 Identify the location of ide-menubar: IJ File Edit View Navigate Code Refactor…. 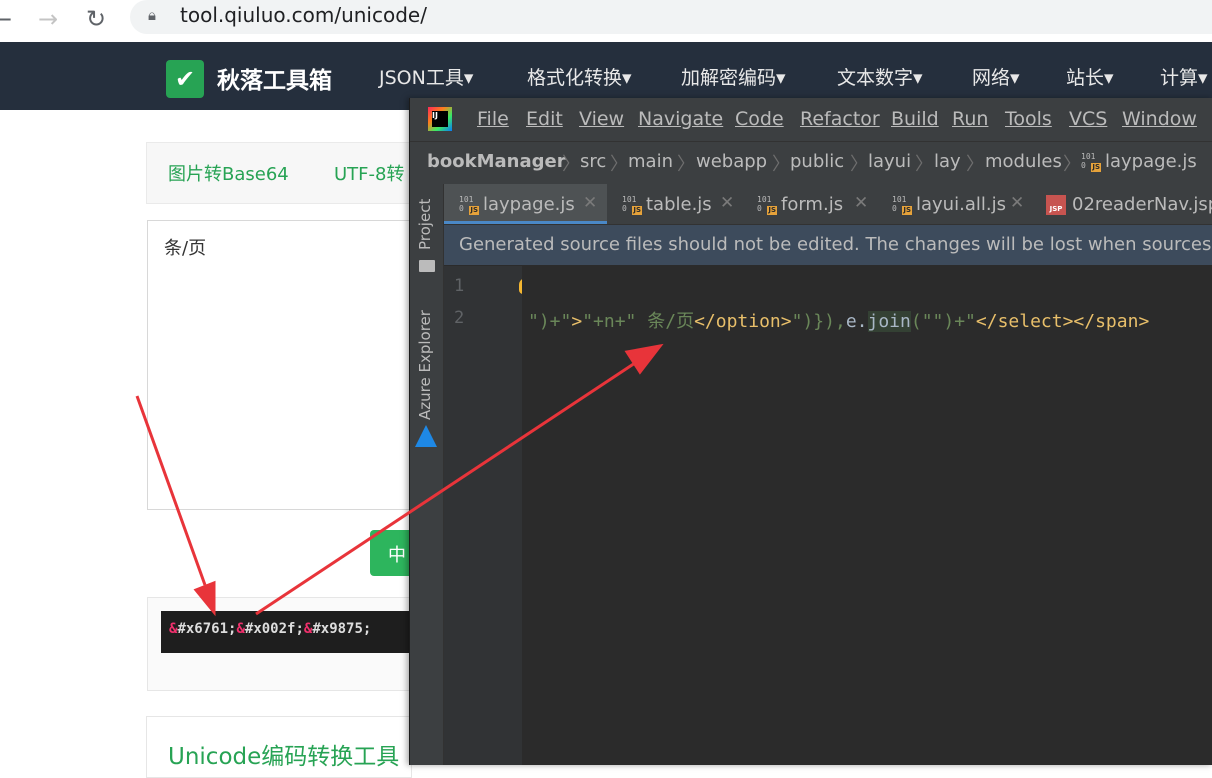
(811, 119).